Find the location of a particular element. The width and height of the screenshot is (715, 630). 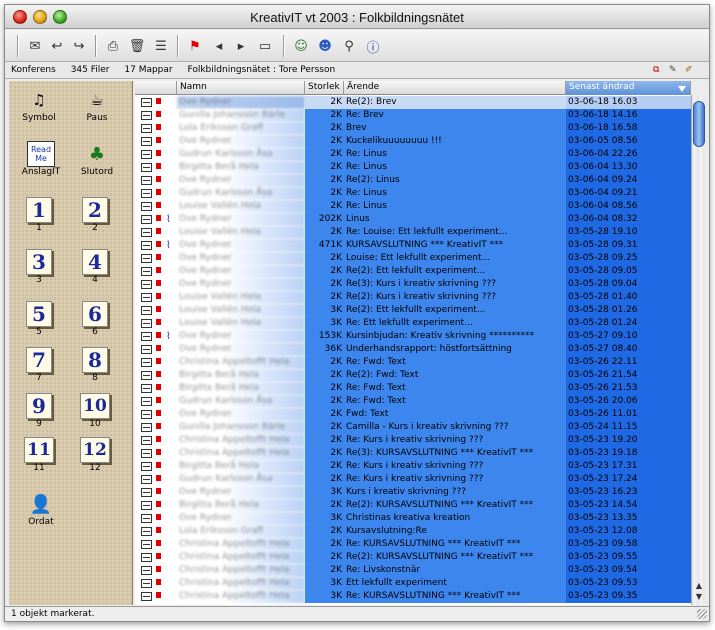

brush-icon: ✐ is located at coordinates (689, 70).